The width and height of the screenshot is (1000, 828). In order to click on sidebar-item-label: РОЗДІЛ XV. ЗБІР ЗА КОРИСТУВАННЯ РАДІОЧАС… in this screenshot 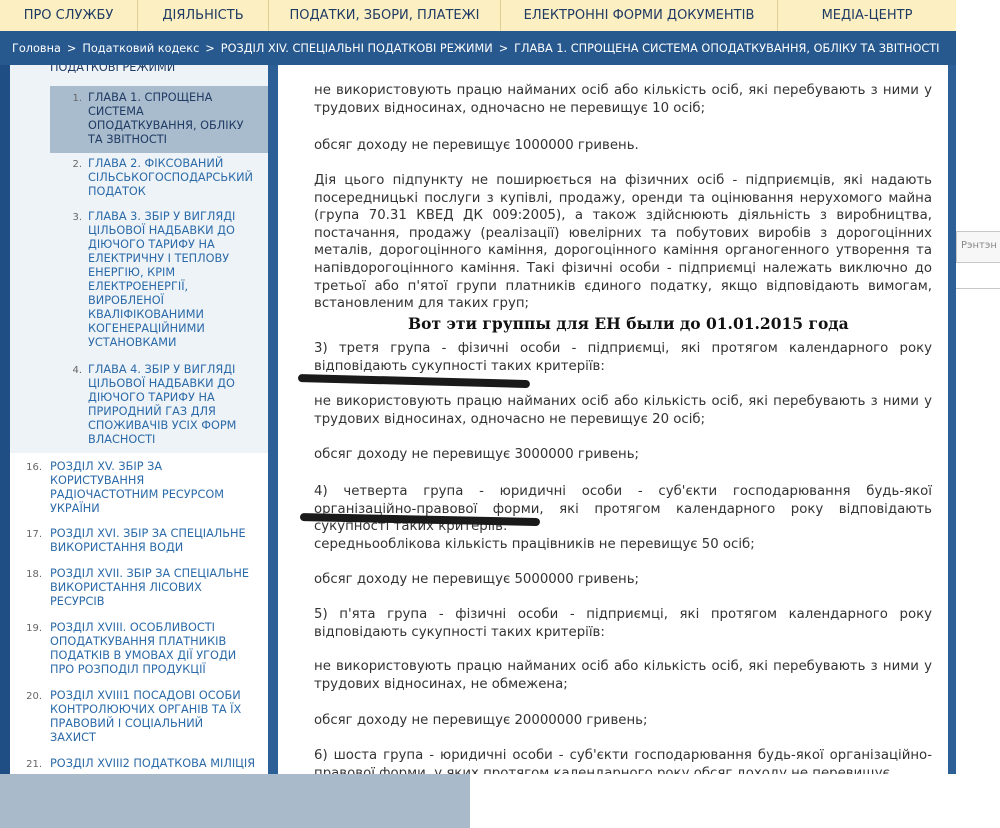, I will do `click(137, 487)`.